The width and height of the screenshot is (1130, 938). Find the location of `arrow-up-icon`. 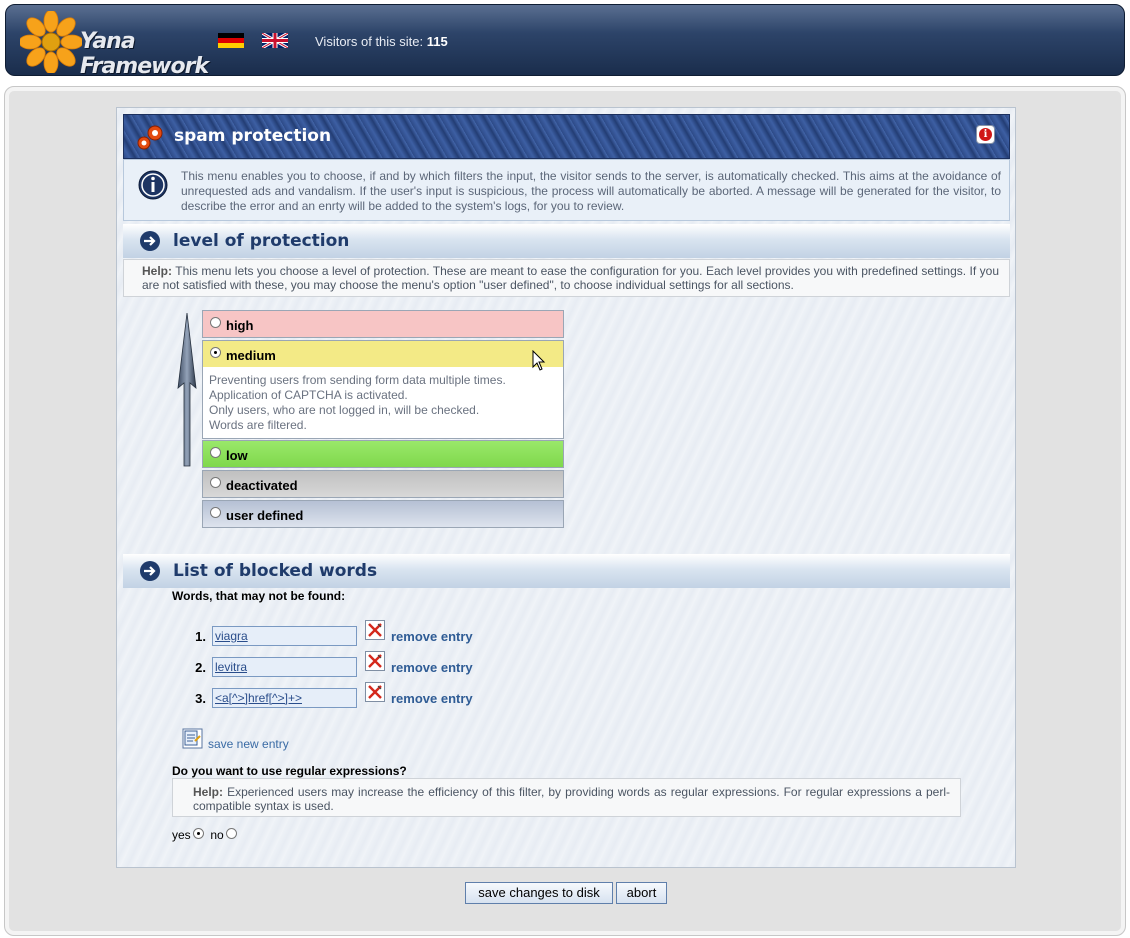

arrow-up-icon is located at coordinates (187, 390).